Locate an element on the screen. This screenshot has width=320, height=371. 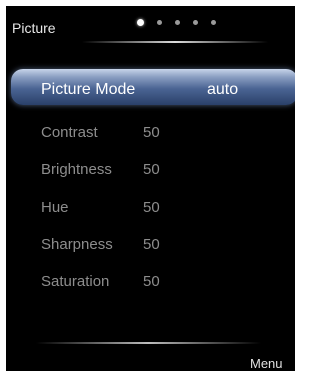
picture-mode-value: auto is located at coordinates (222, 90).